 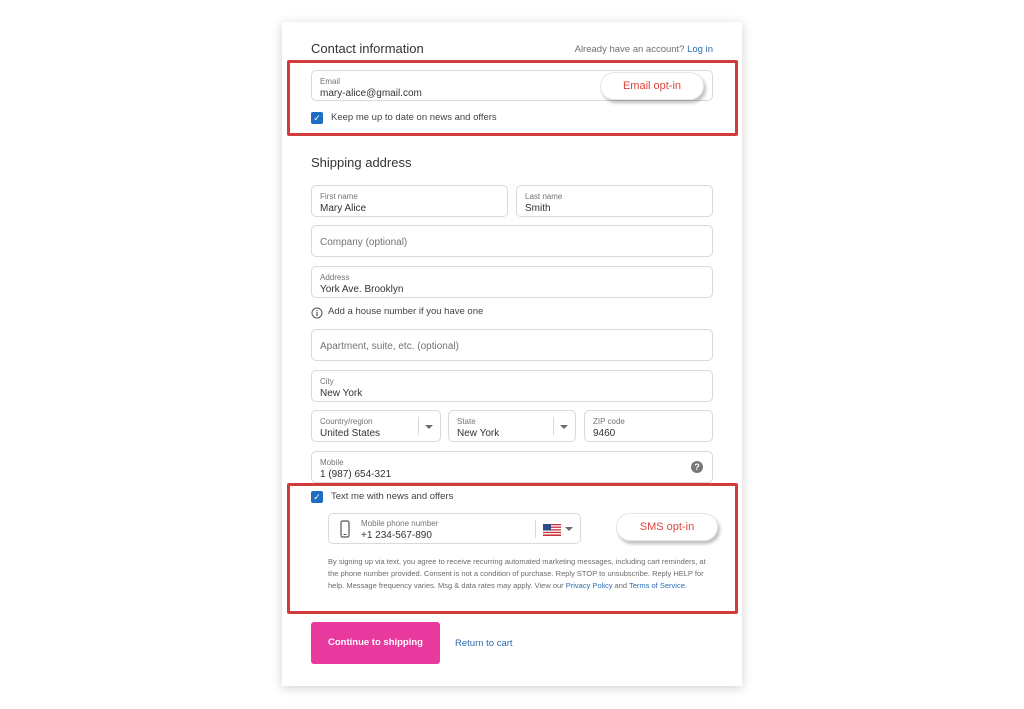 I want to click on city-field: City New York, so click(x=512, y=386).